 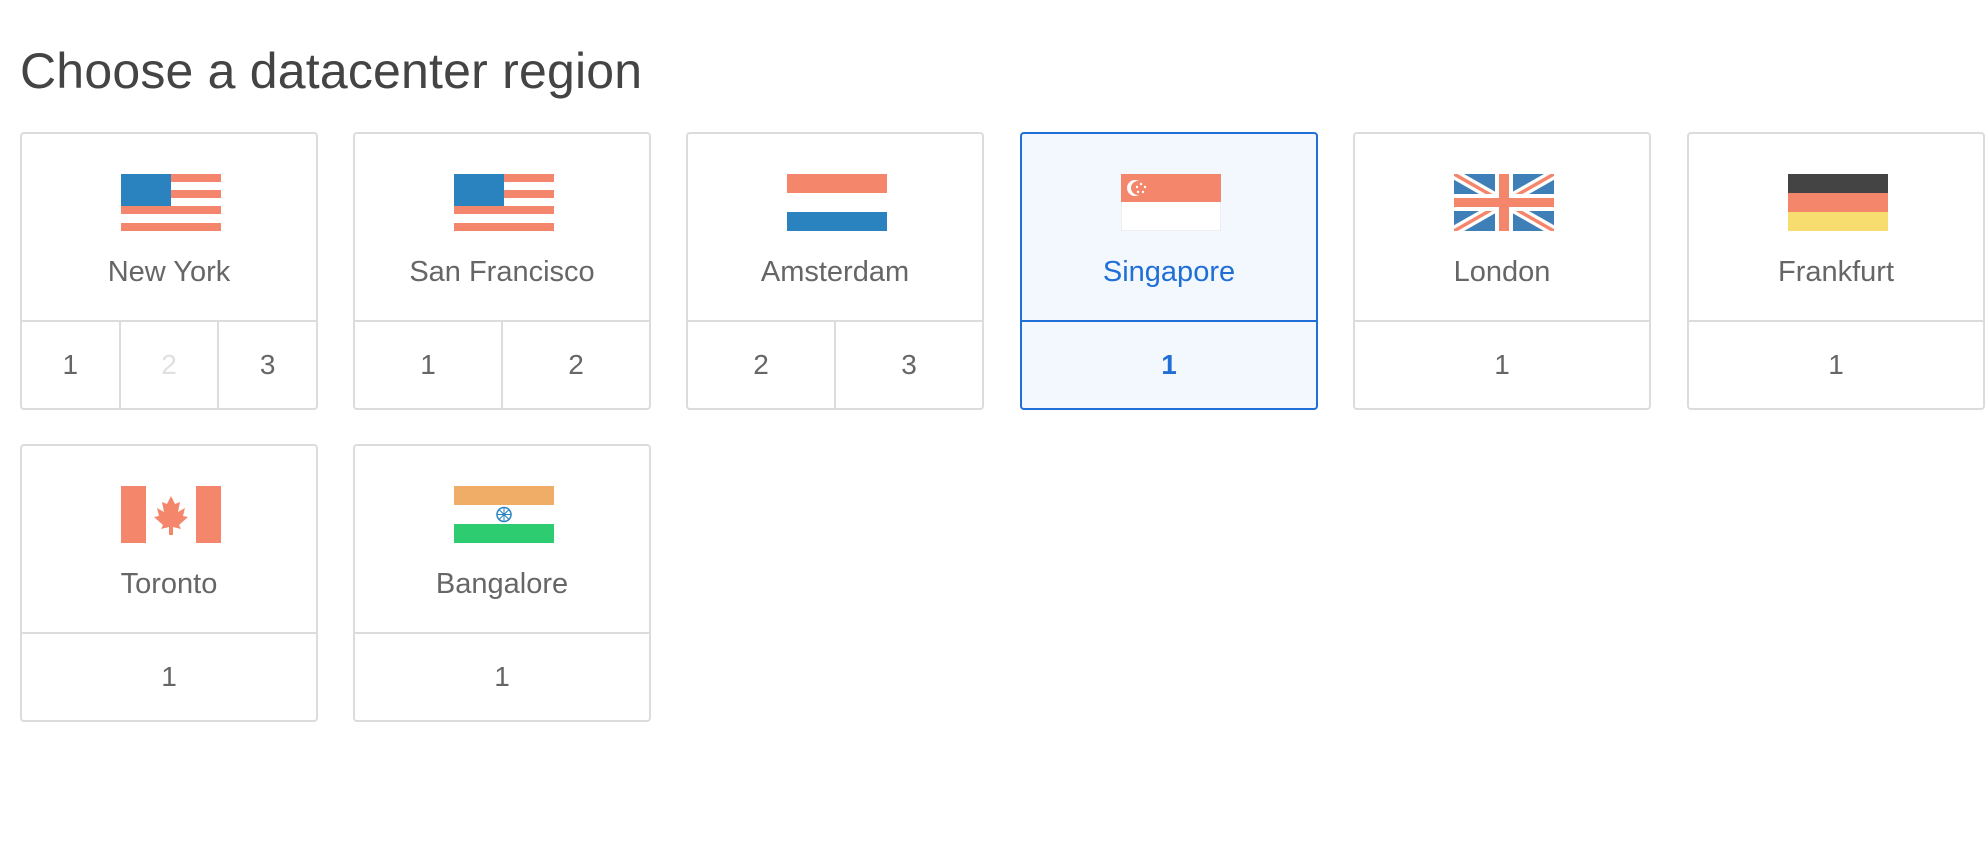 I want to click on region-card-new-york: New York 1 2 3, so click(x=169, y=271).